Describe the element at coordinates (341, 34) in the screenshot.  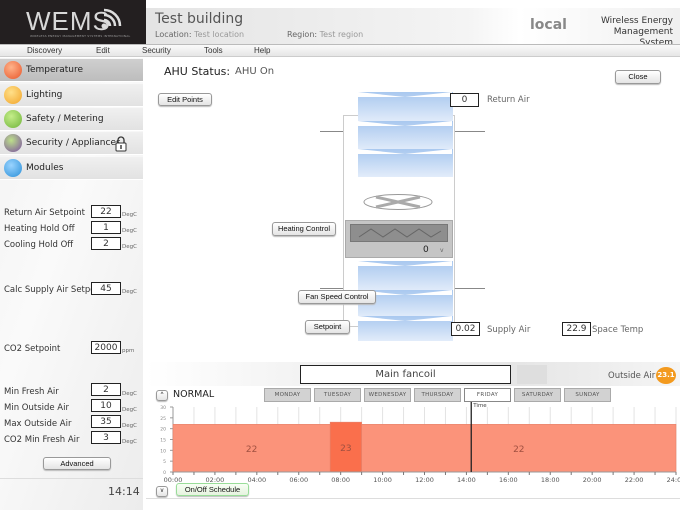
I see `region-value: Test region` at that location.